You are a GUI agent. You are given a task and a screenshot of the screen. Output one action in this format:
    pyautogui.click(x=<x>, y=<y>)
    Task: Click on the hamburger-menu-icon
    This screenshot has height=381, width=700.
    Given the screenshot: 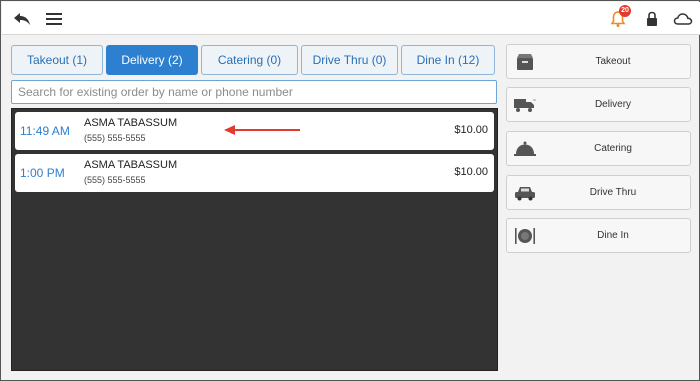 What is the action you would take?
    pyautogui.click(x=54, y=19)
    